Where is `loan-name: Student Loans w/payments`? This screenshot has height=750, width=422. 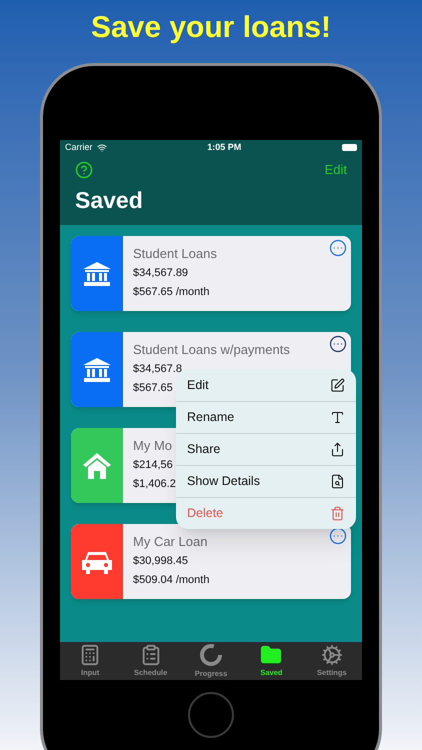 loan-name: Student Loans w/payments is located at coordinates (211, 350).